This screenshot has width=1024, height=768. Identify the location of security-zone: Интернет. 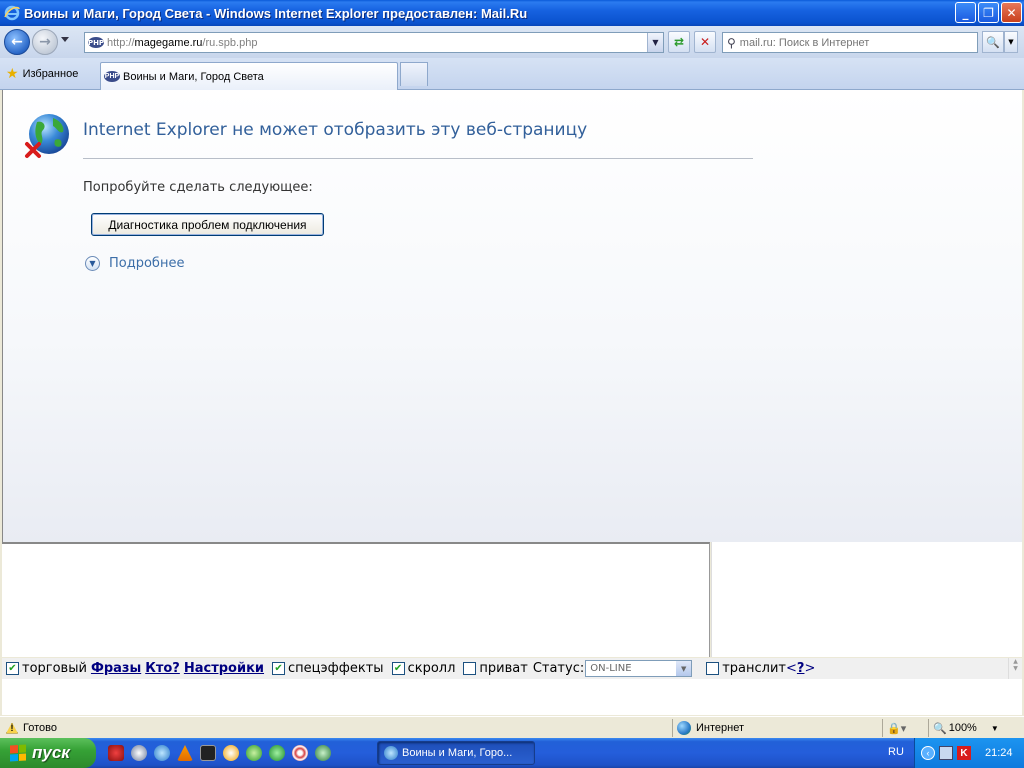
(776, 728).